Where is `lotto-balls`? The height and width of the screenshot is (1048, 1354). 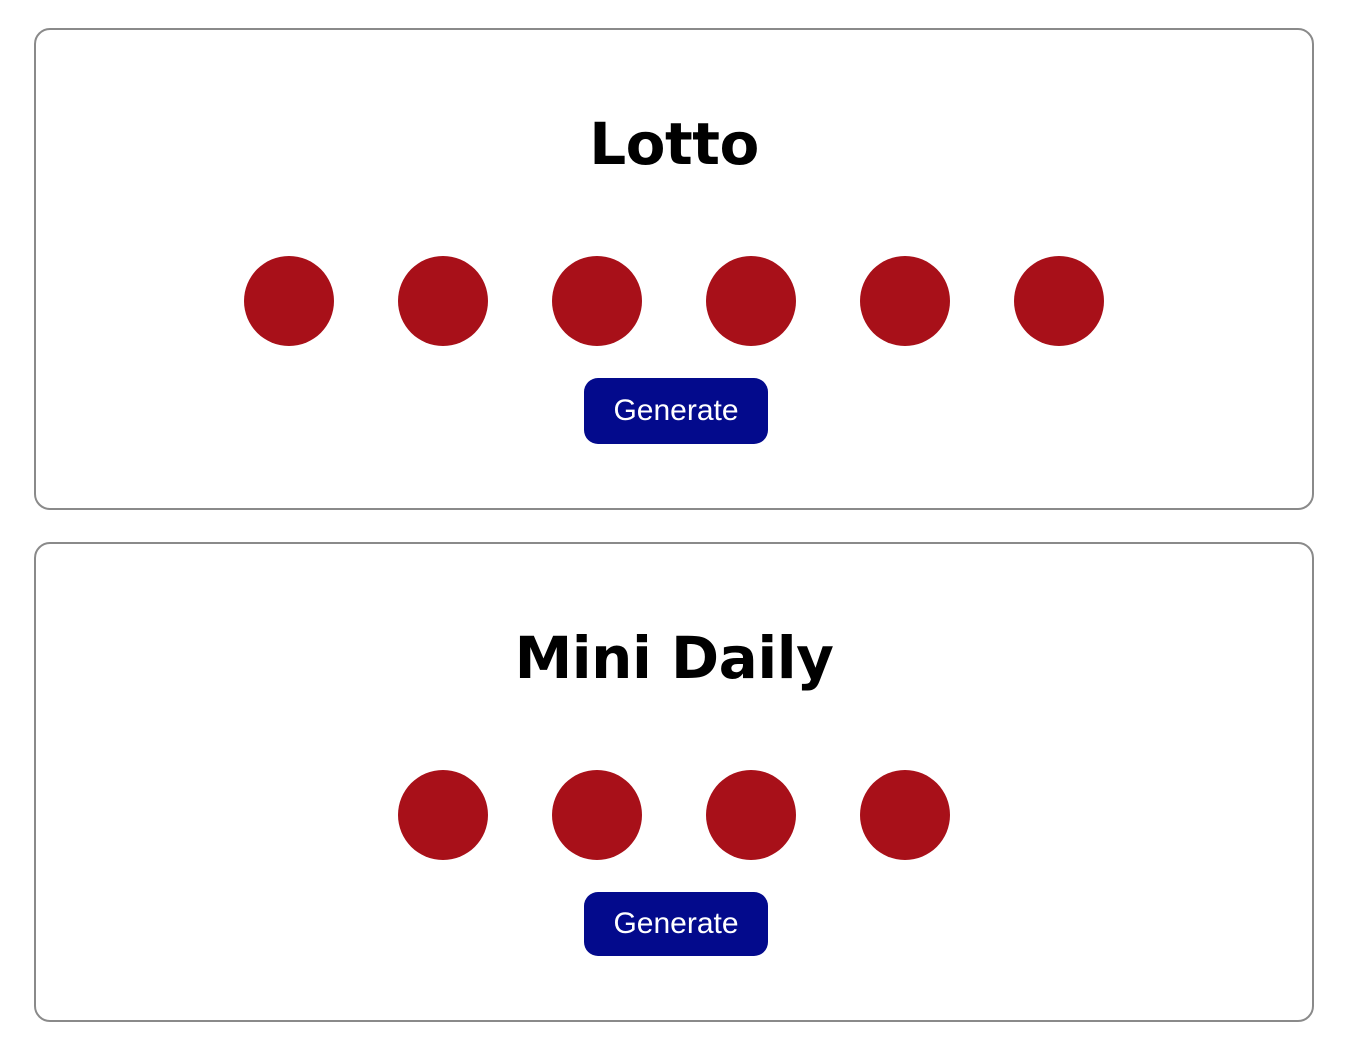 lotto-balls is located at coordinates (674, 301).